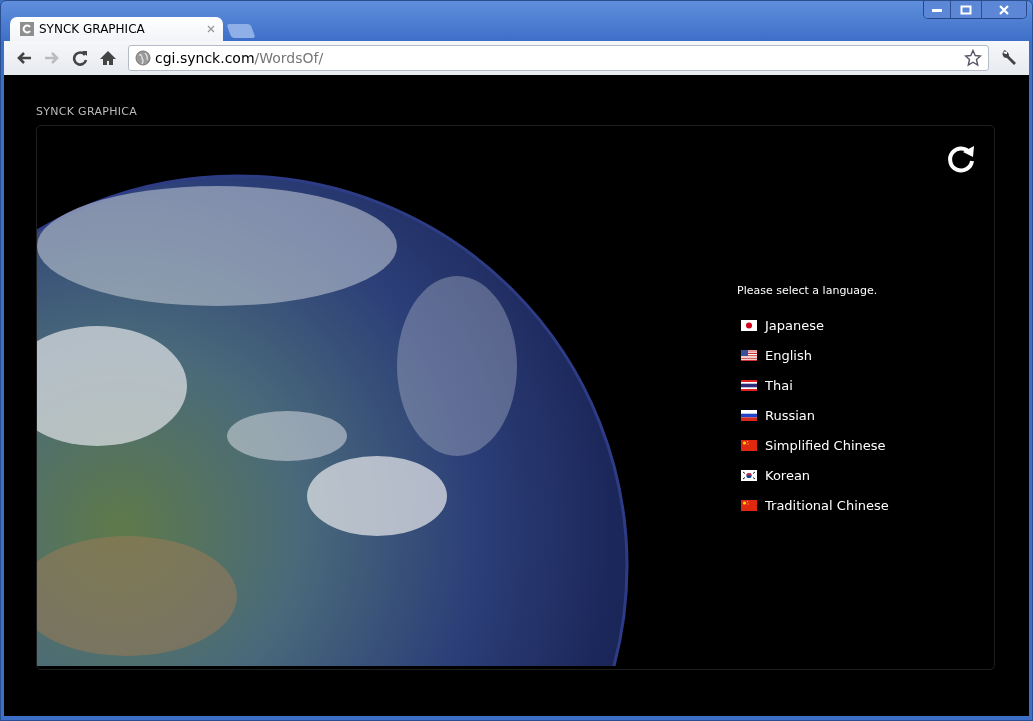 This screenshot has height=721, width=1033. Describe the element at coordinates (825, 445) in the screenshot. I see `language-link: Simplified Chinese` at that location.